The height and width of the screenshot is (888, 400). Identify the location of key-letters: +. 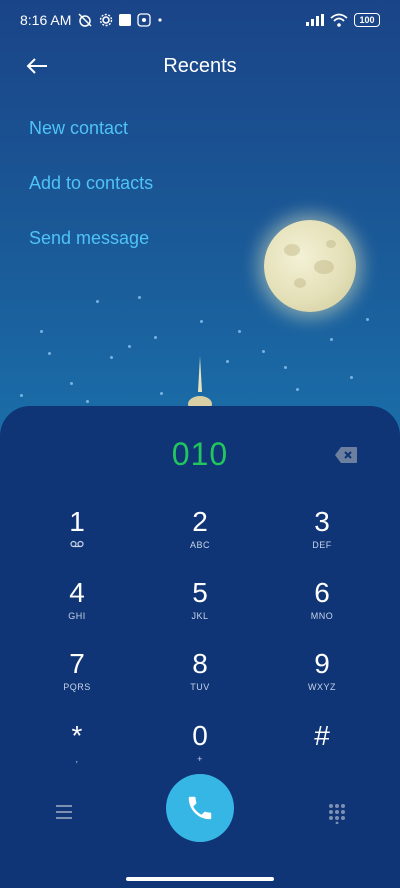
(200, 759).